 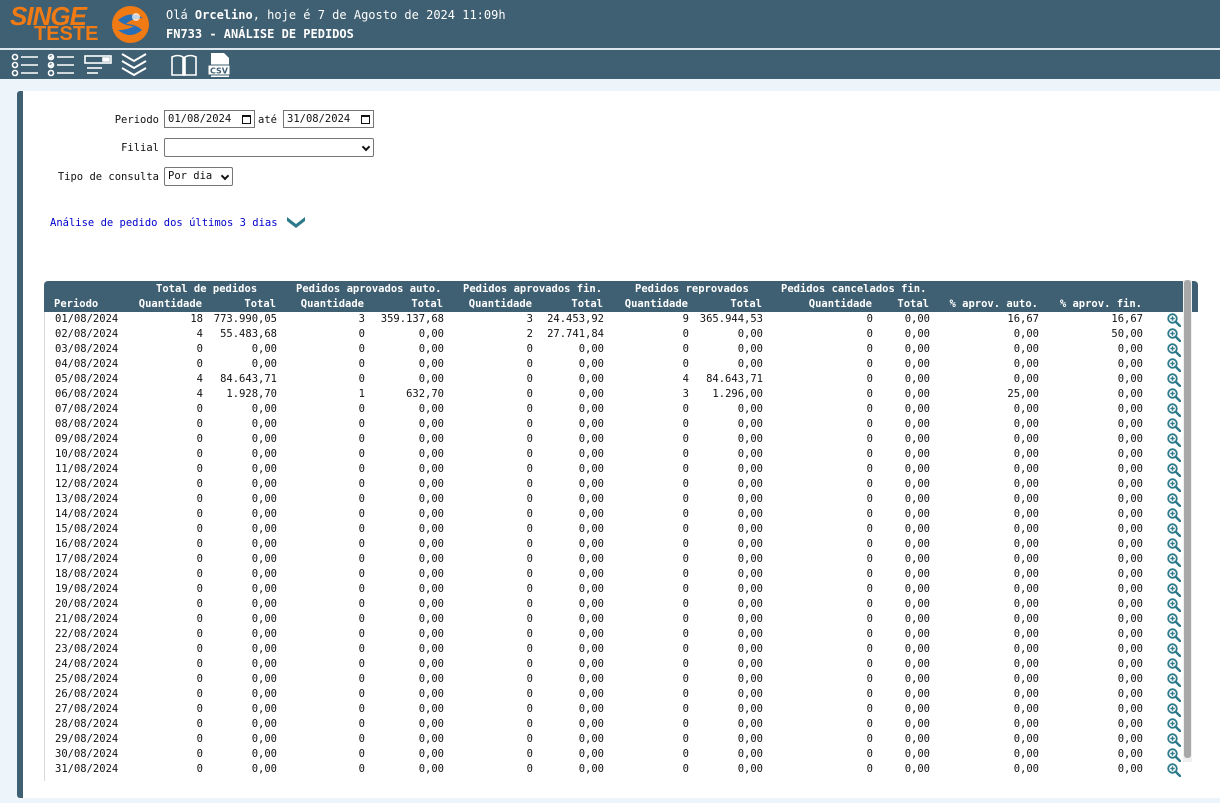 What do you see at coordinates (731, 319) in the screenshot?
I see `cell-total-reprov: 365.944,53` at bounding box center [731, 319].